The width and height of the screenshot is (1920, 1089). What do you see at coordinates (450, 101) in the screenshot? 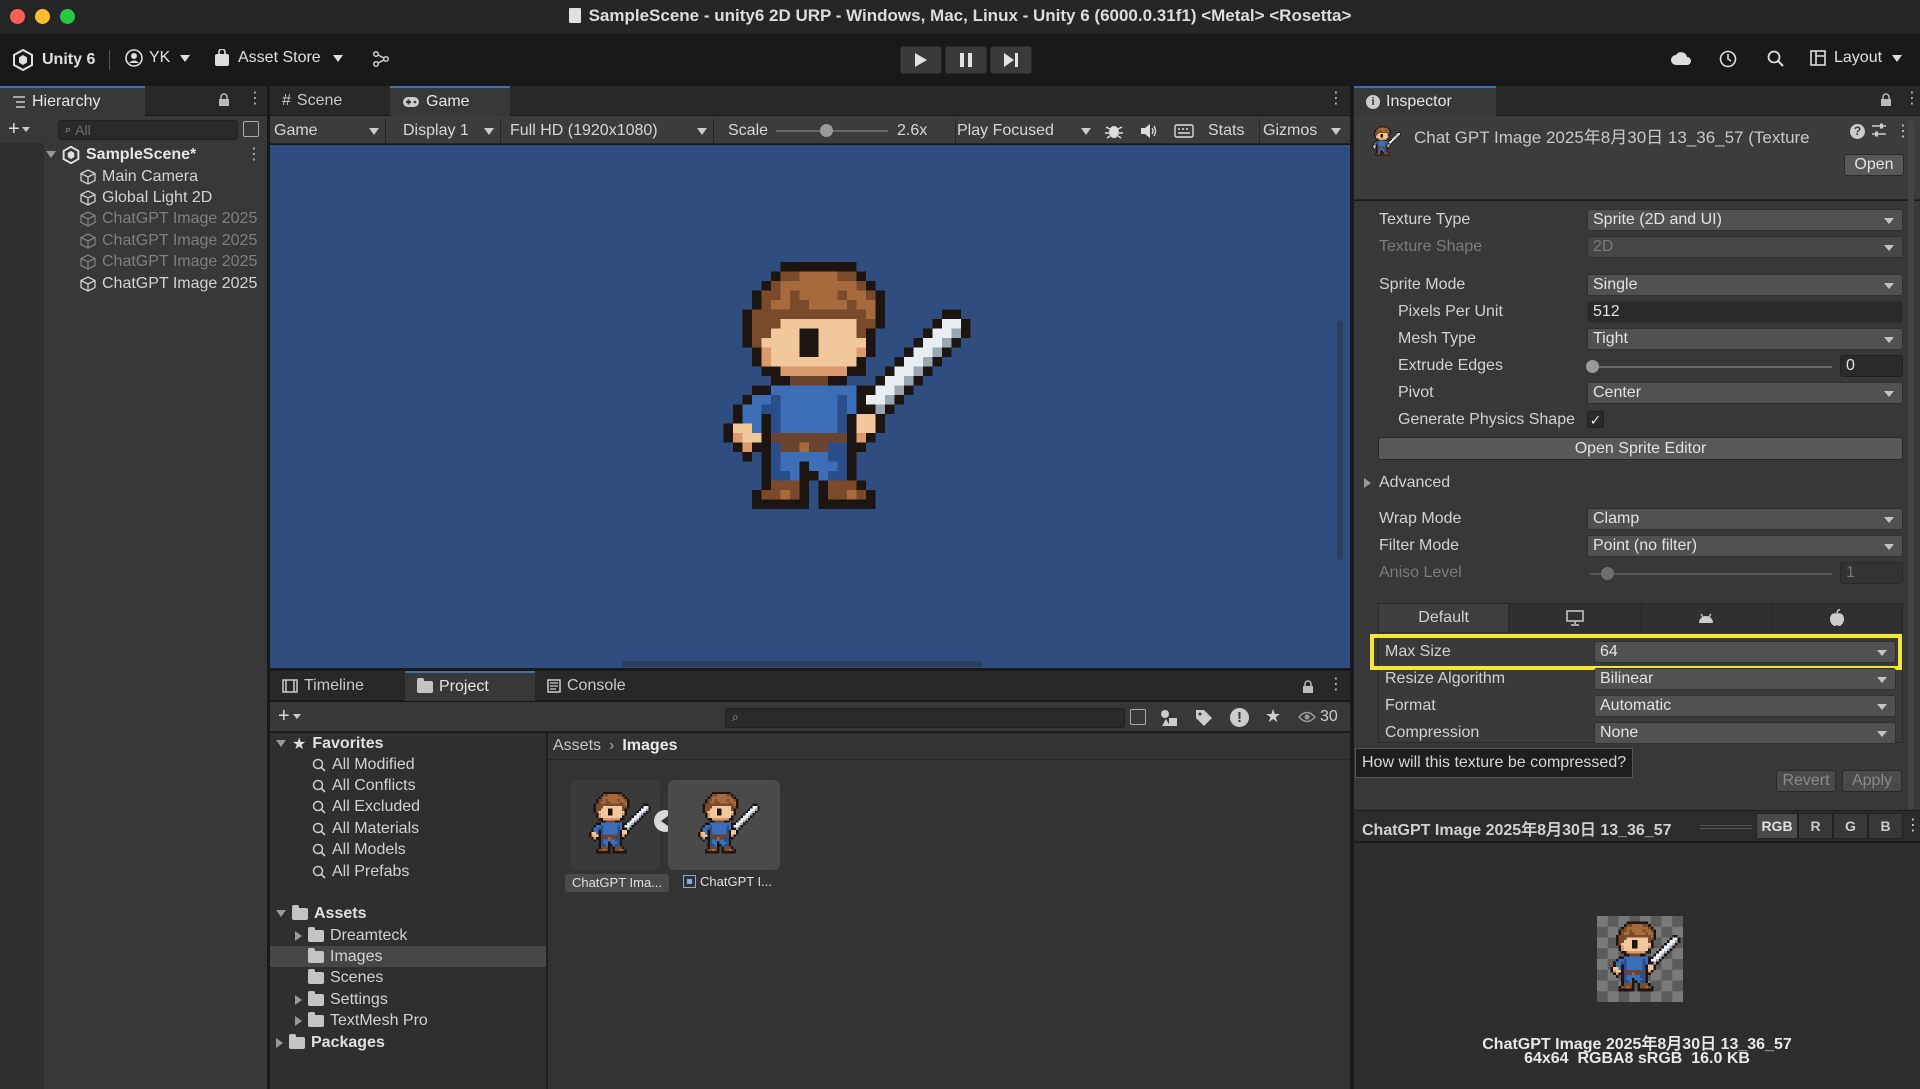
I see `tab-game: Game` at bounding box center [450, 101].